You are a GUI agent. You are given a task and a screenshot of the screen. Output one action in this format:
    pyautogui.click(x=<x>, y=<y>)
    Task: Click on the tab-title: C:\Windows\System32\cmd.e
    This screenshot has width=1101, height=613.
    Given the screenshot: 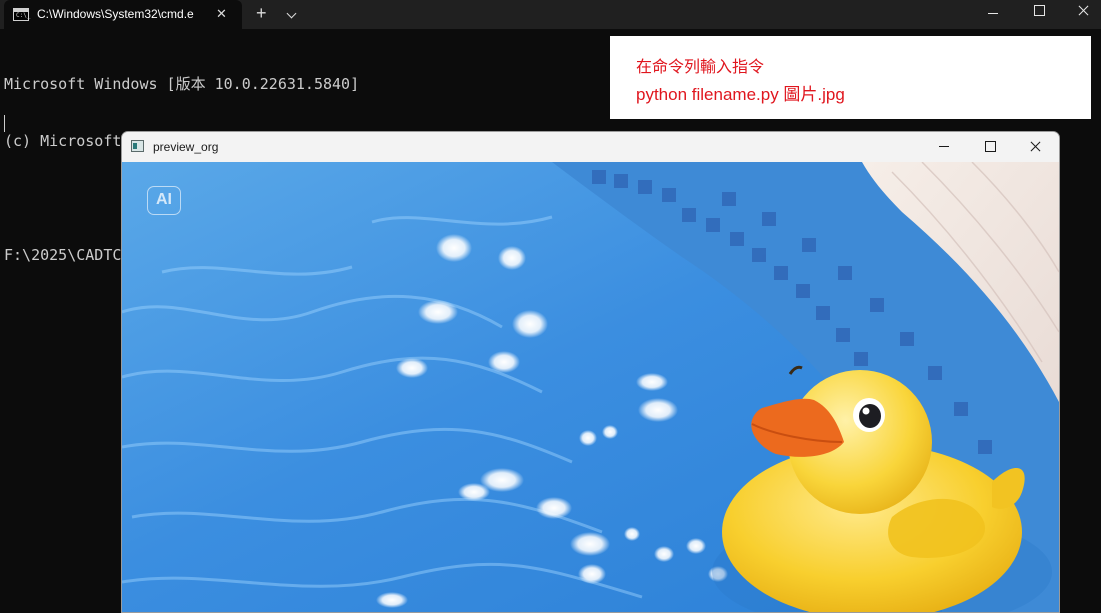 What is the action you would take?
    pyautogui.click(x=122, y=14)
    